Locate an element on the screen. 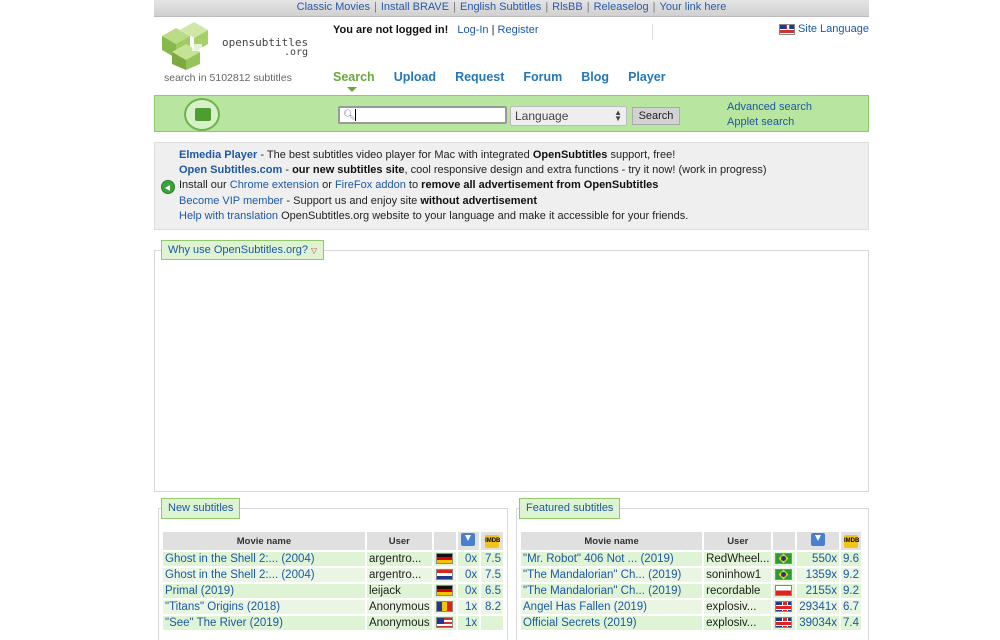 The image size is (1000, 640). col-imdb: IMDB is located at coordinates (850, 541).